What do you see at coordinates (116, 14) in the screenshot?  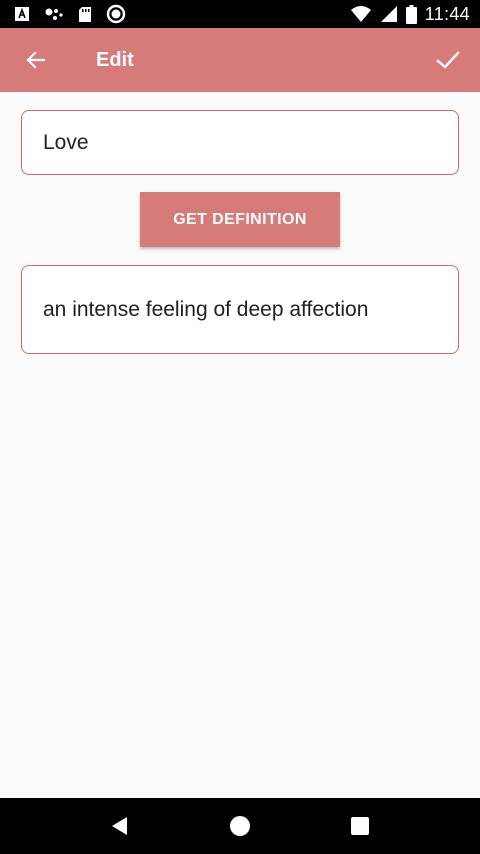 I see `sync-circle-icon` at bounding box center [116, 14].